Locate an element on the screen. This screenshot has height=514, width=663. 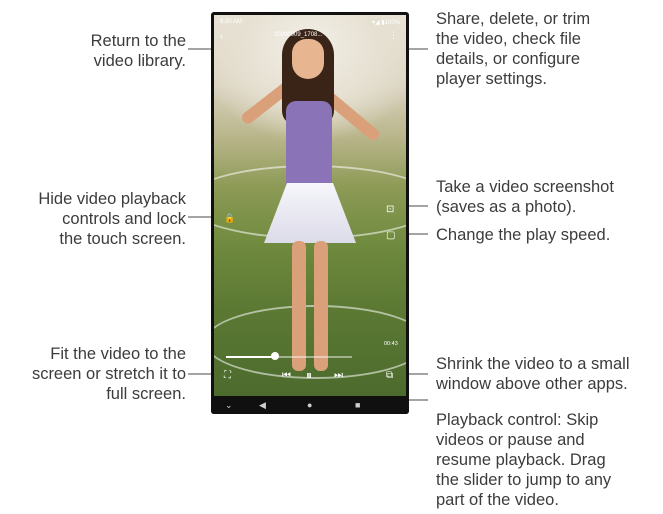
screenshot-icon: ⊡ is located at coordinates (390, 210).